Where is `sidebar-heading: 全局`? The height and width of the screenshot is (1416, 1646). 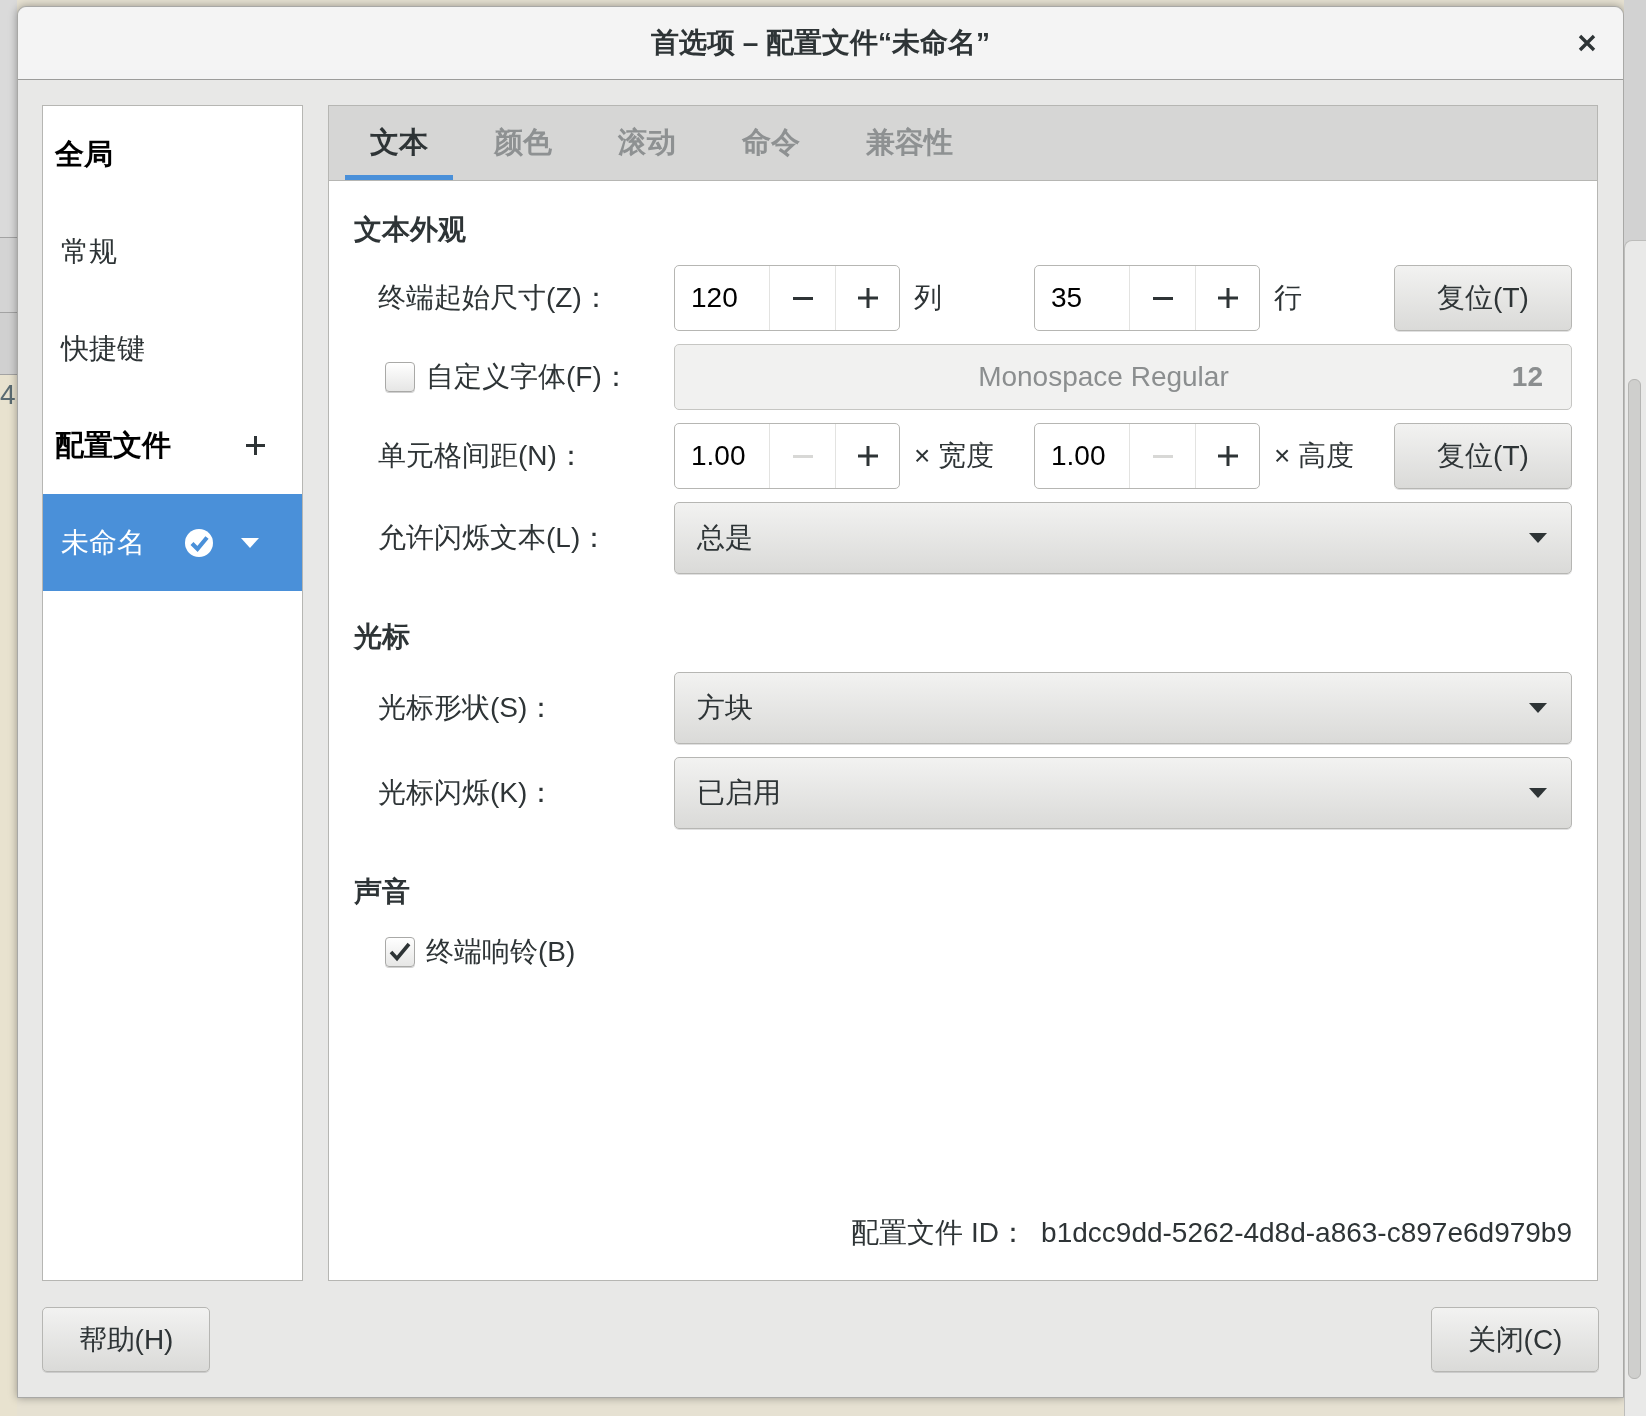 sidebar-heading: 全局 is located at coordinates (84, 154).